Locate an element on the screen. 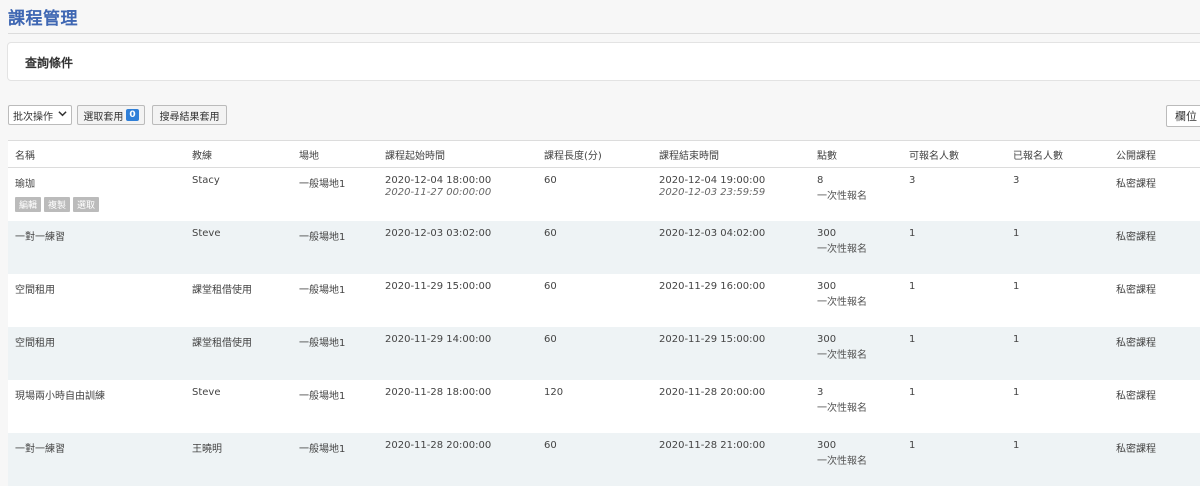 The image size is (1200, 486). edit-button: 編輯 is located at coordinates (28, 204).